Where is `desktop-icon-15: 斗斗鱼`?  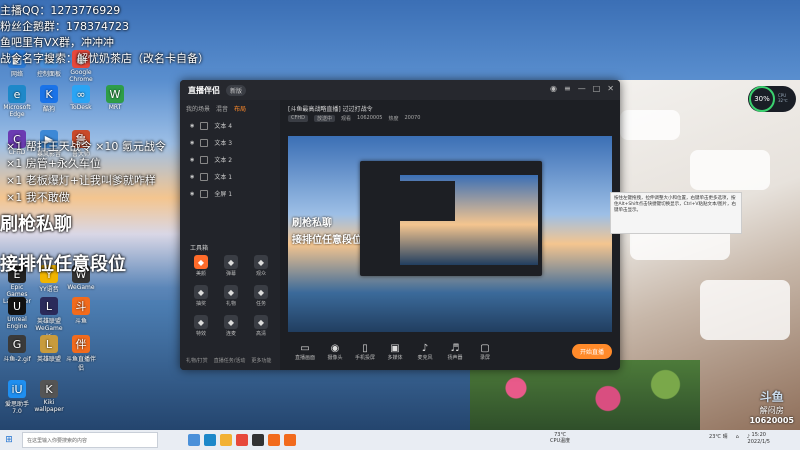 desktop-icon-15: 斗斗鱼 is located at coordinates (81, 311).